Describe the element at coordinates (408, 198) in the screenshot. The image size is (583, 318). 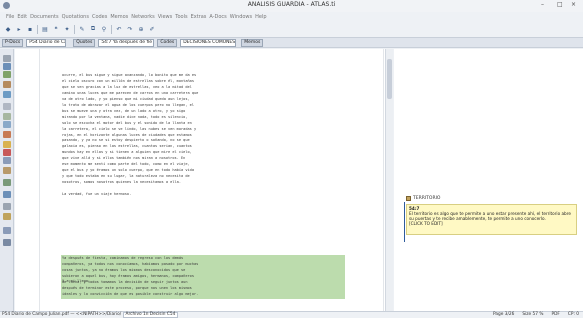
I see `code-icon` at that location.